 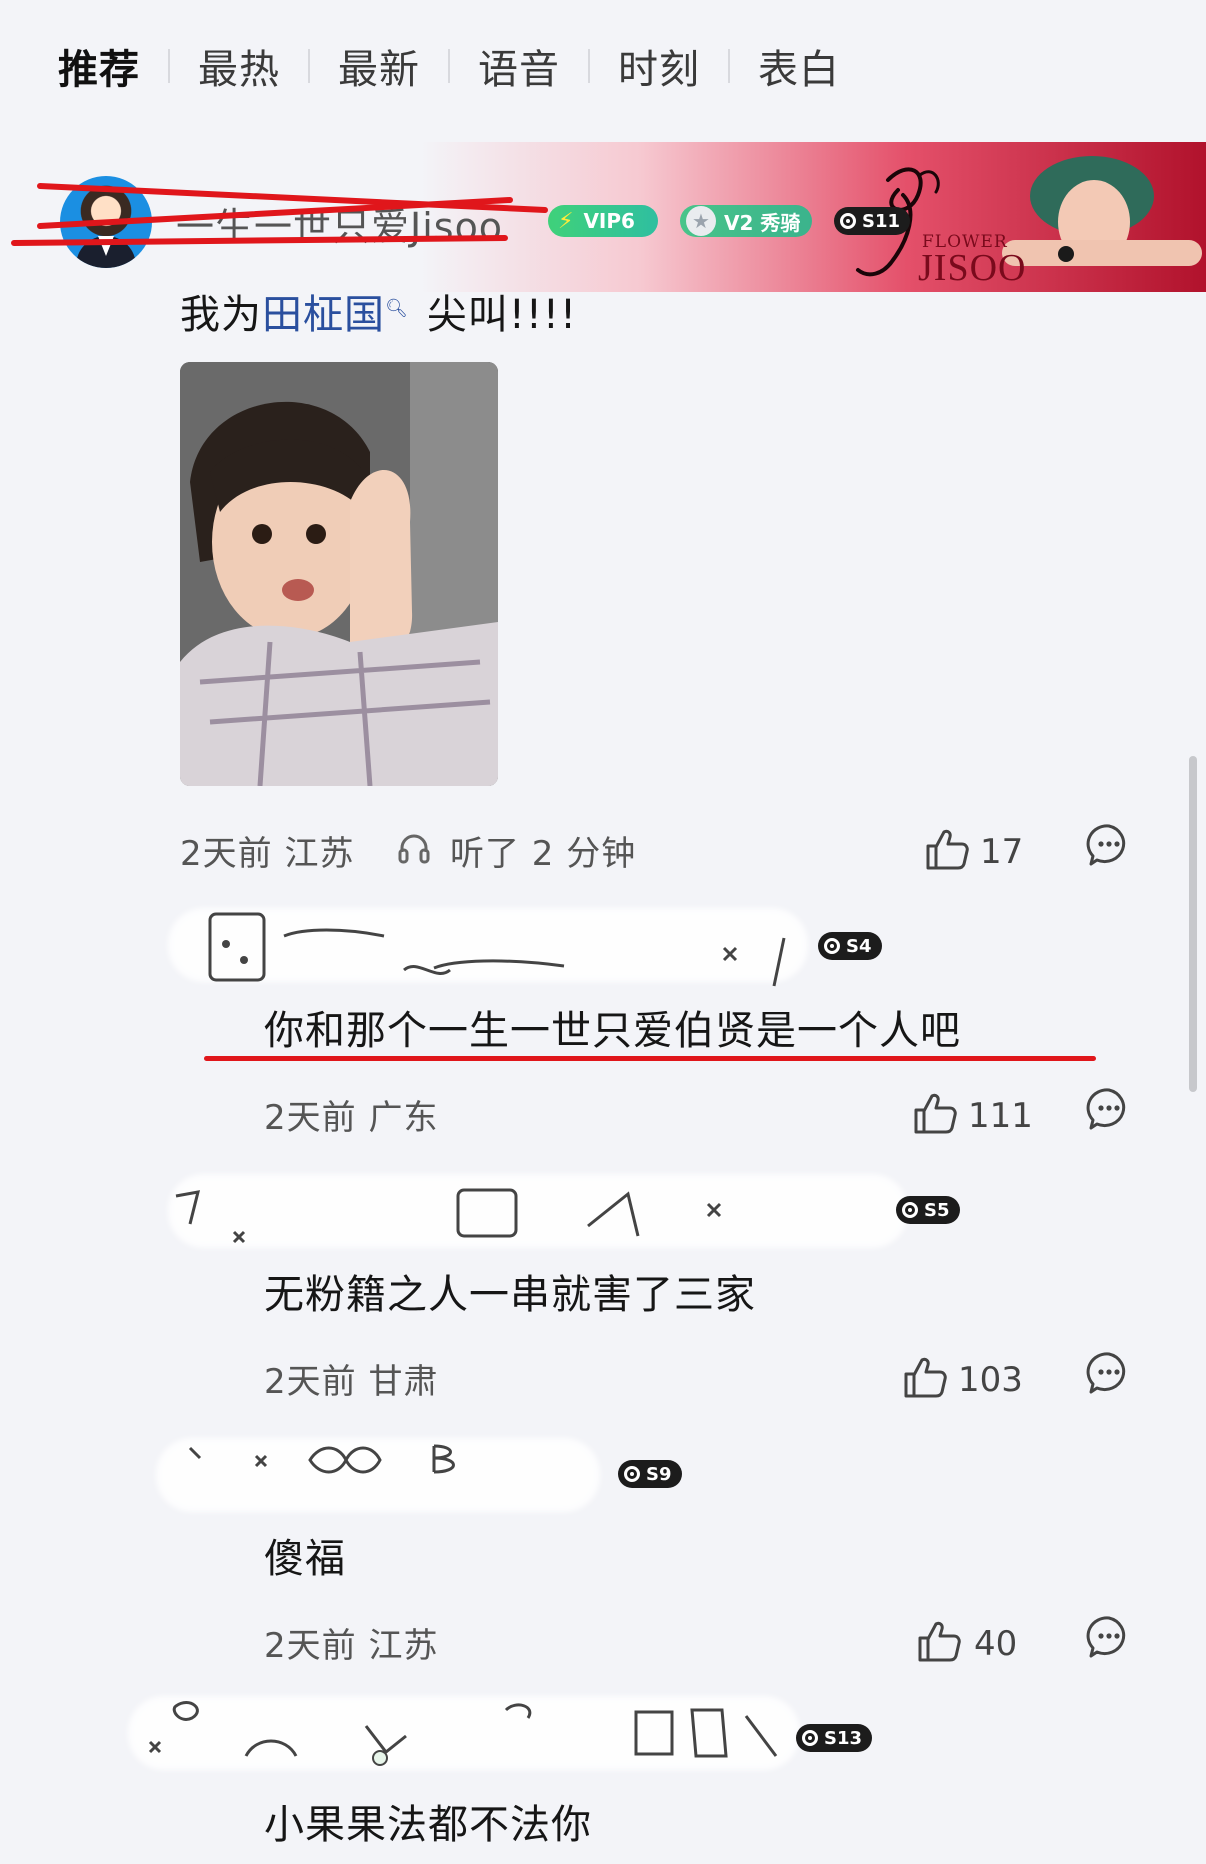 What do you see at coordinates (566, 221) in the screenshot?
I see `lightning-icon: ⚡` at bounding box center [566, 221].